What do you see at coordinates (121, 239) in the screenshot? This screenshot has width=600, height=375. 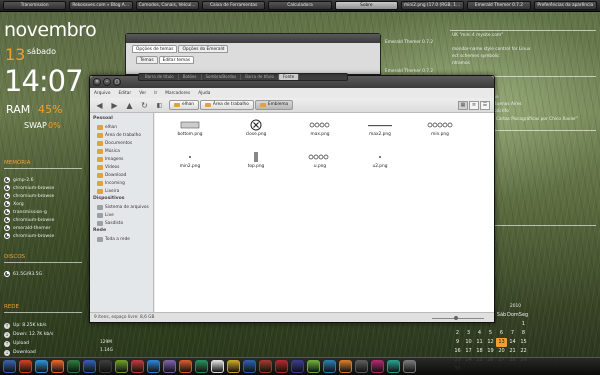 I see `sidebar-item: Toda a rede` at bounding box center [121, 239].